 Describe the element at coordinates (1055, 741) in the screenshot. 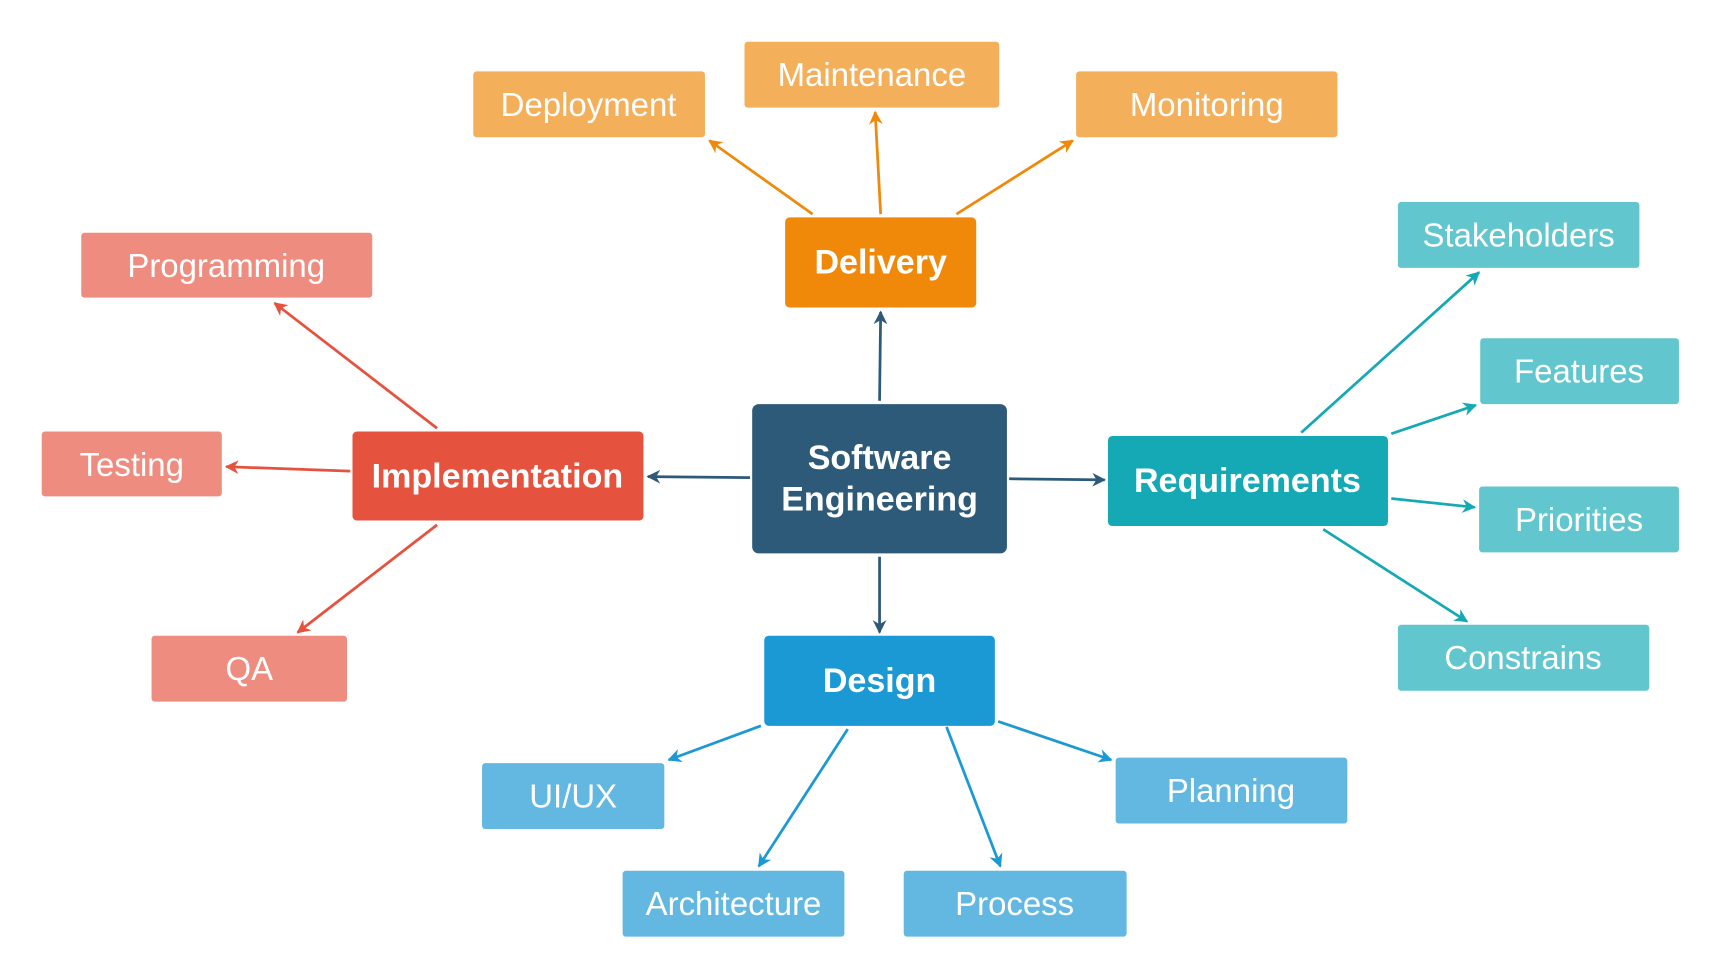

I see `arrow-to-planning` at that location.